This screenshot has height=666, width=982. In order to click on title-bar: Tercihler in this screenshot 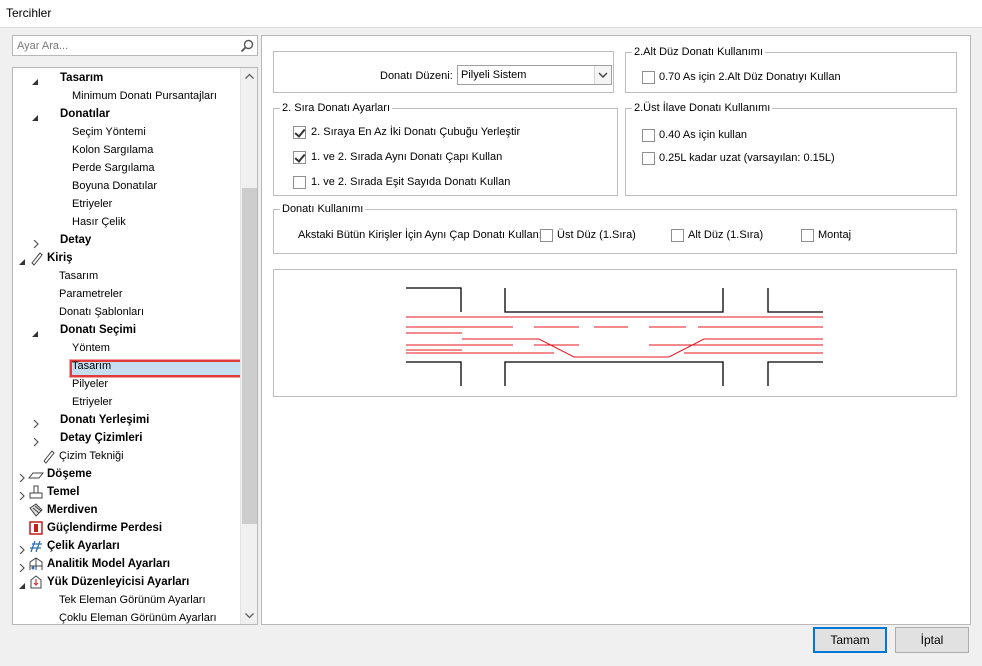, I will do `click(491, 14)`.